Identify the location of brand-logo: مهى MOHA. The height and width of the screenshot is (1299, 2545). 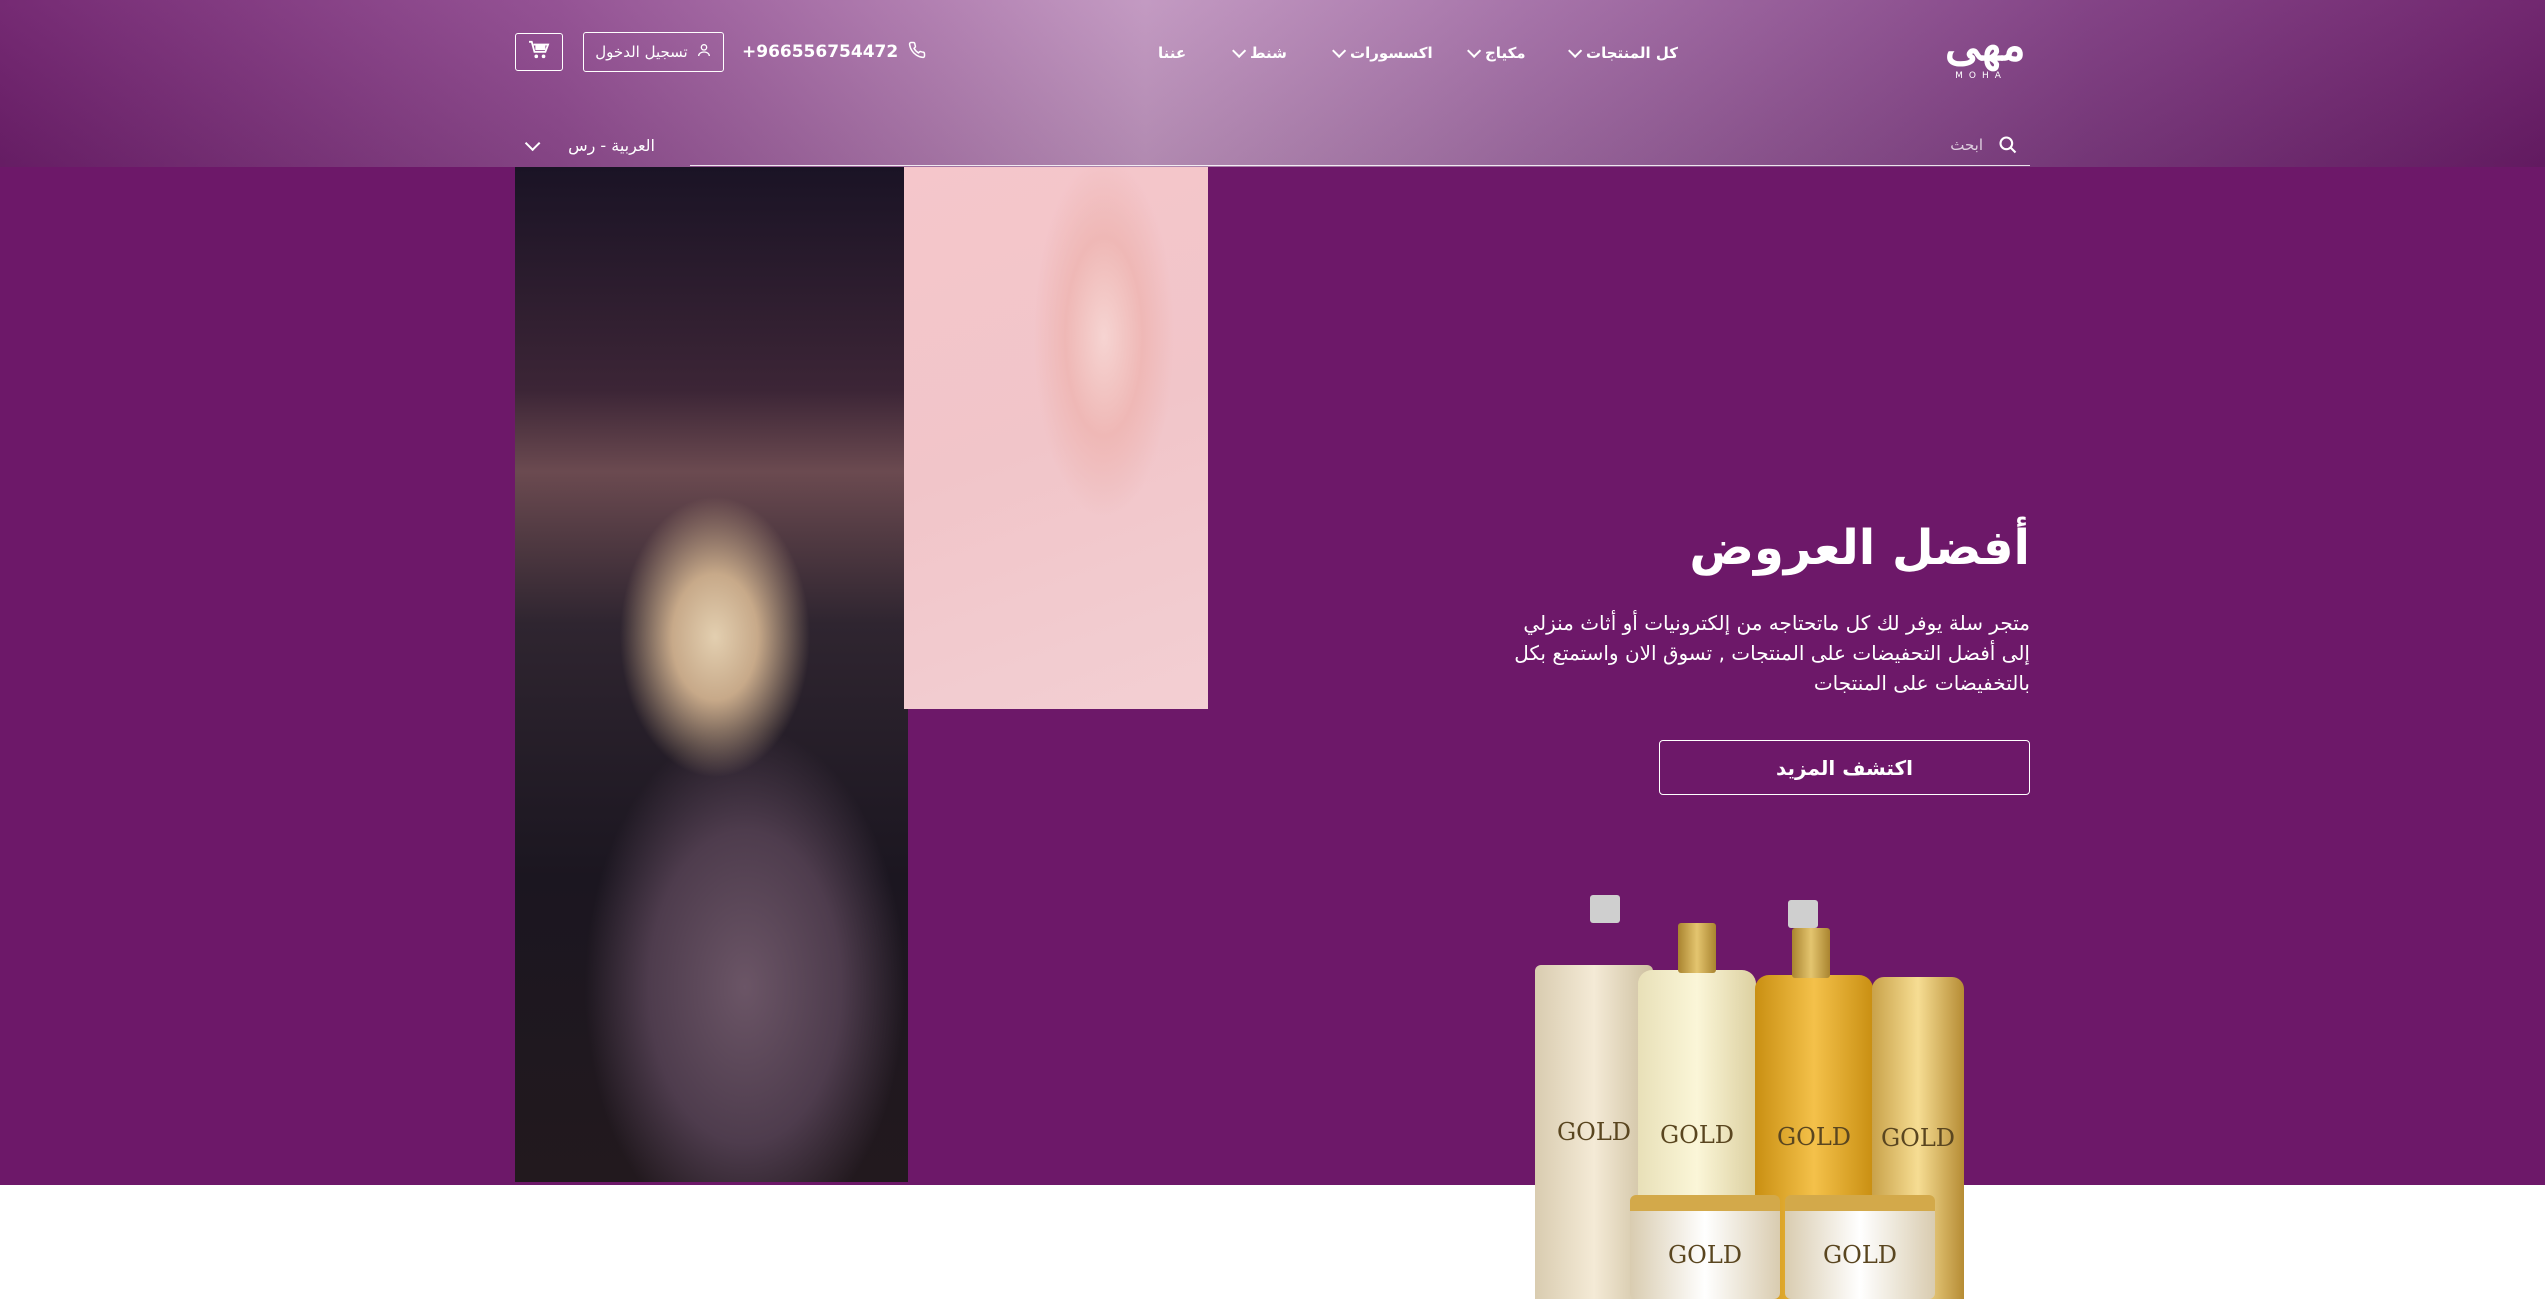
(1985, 52).